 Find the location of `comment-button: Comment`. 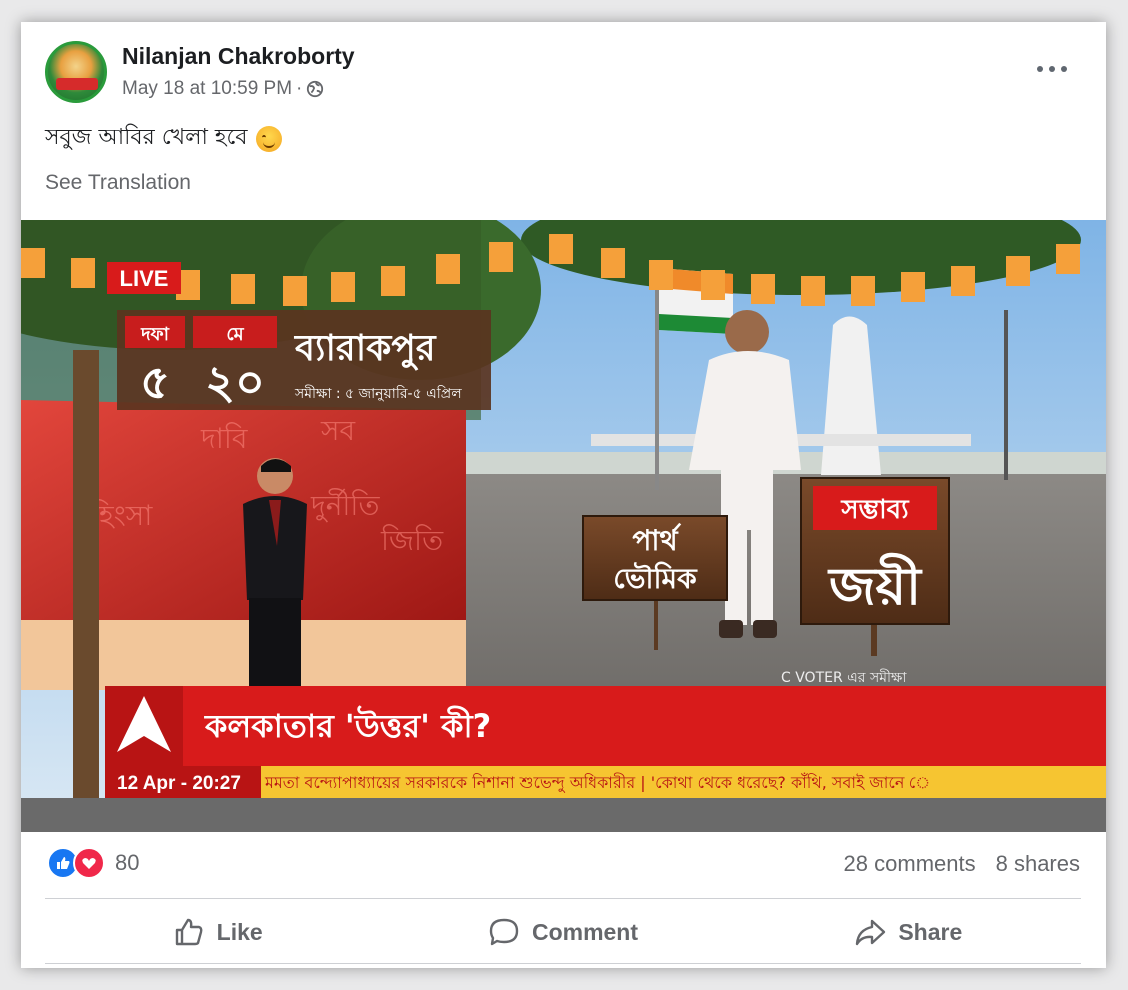

comment-button: Comment is located at coordinates (562, 932).